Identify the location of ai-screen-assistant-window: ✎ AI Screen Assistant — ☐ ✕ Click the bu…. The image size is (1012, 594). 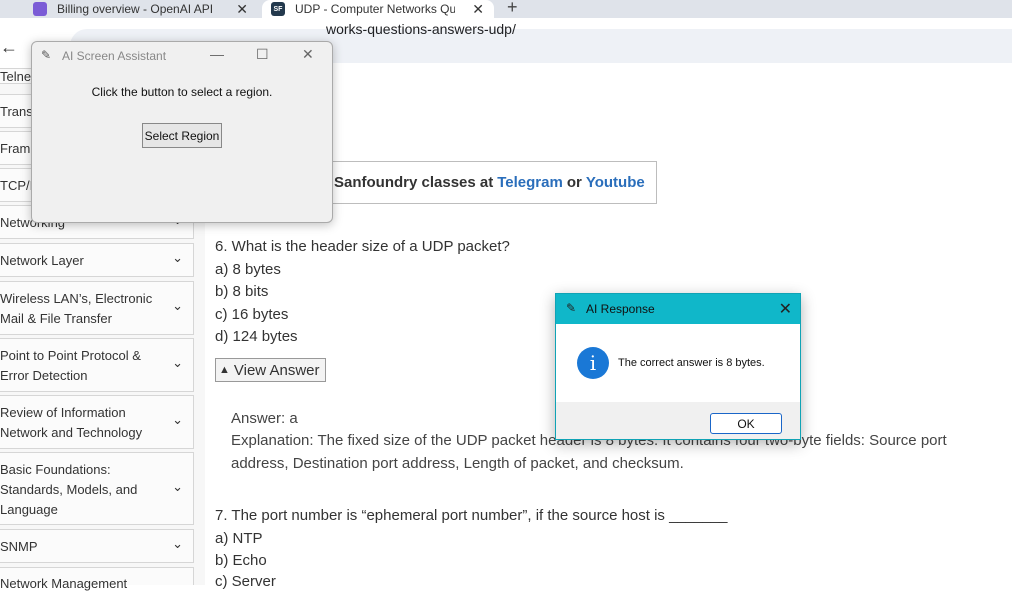
(182, 132).